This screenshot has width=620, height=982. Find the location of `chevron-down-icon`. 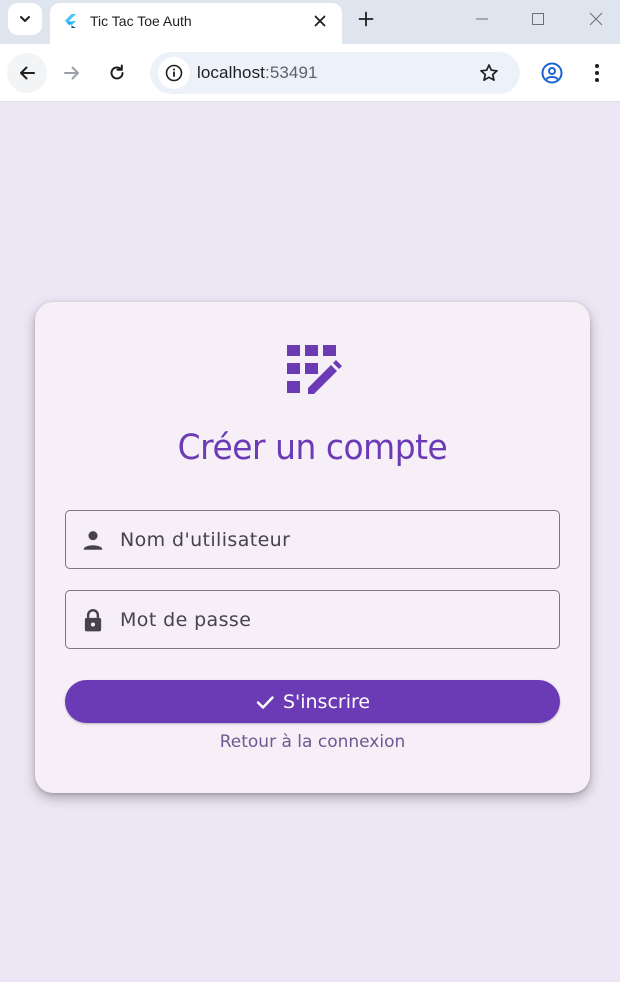

chevron-down-icon is located at coordinates (25, 19).